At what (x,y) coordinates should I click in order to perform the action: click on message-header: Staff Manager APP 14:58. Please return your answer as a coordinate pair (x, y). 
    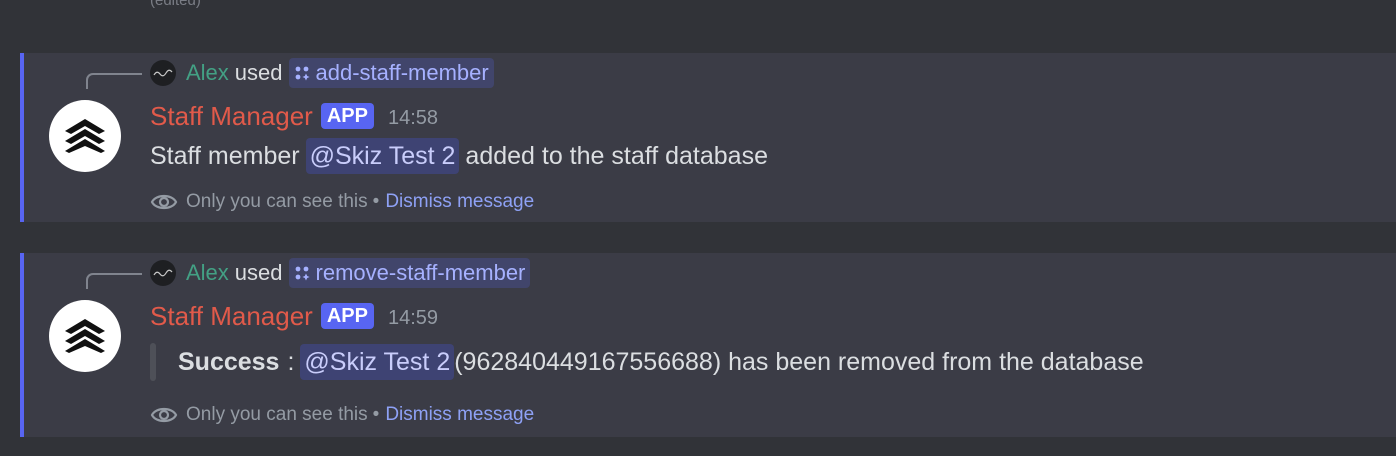
    Looking at the image, I should click on (294, 116).